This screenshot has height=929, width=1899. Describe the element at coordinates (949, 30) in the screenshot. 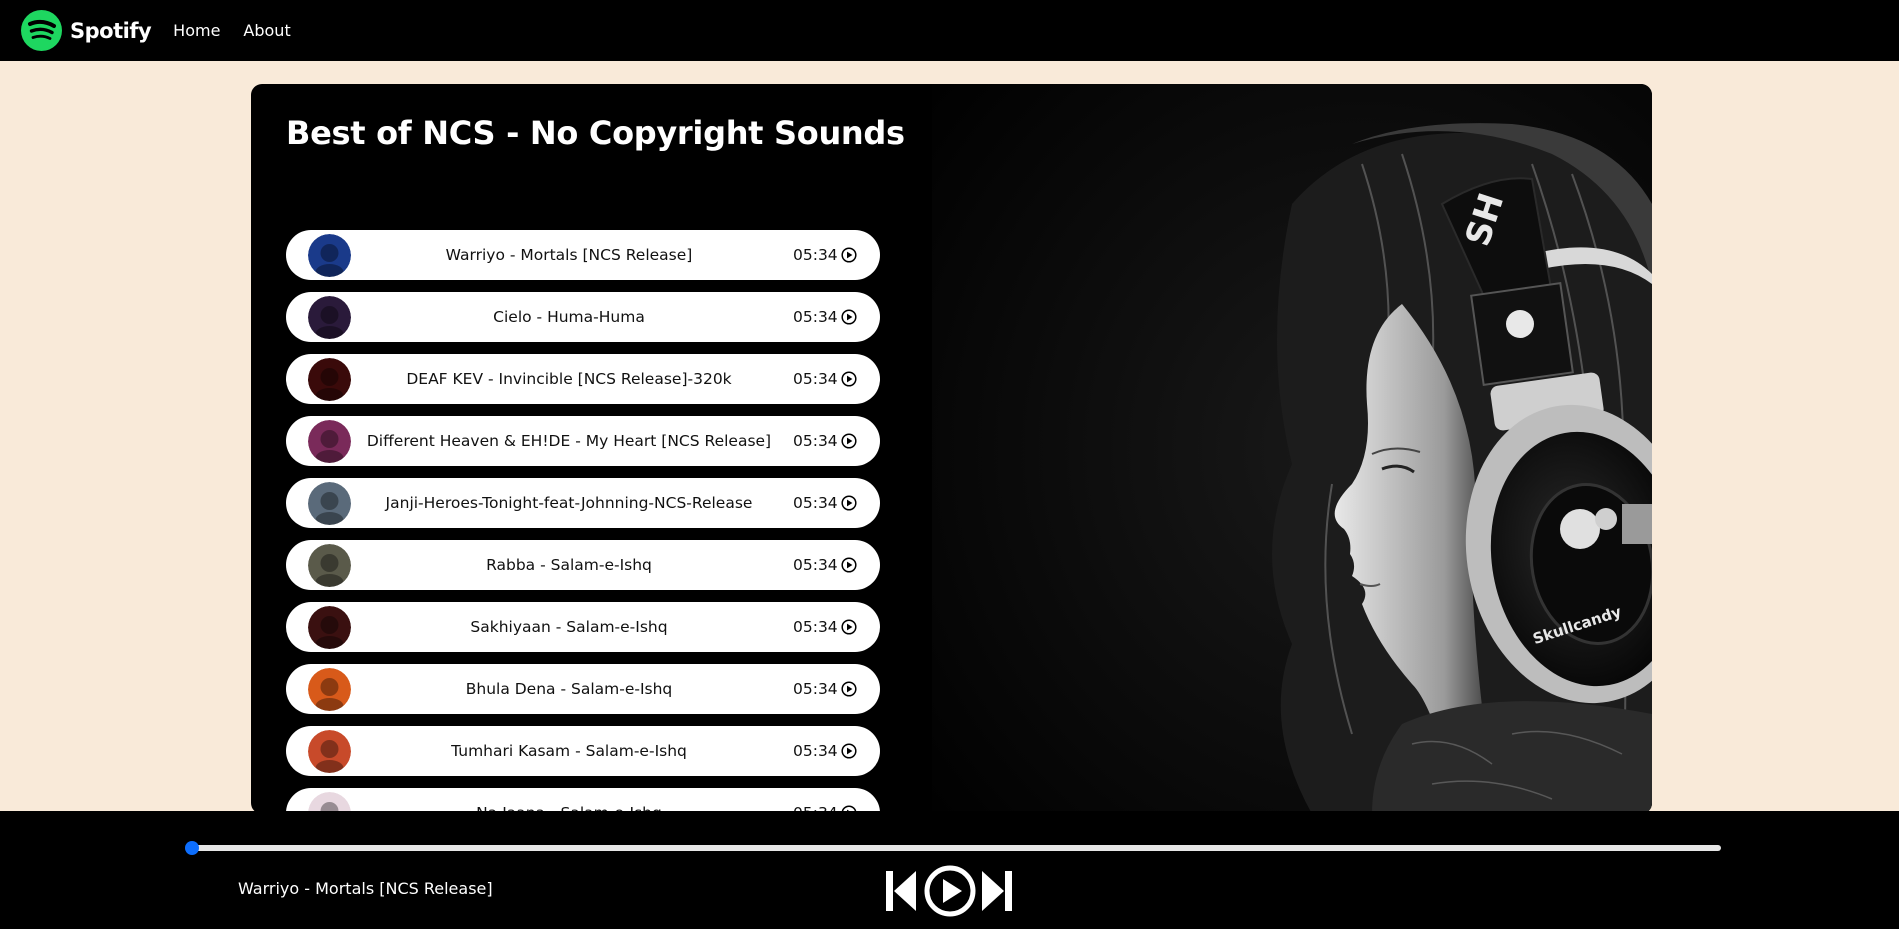

I see `top-navbar: Spotify Home About` at that location.